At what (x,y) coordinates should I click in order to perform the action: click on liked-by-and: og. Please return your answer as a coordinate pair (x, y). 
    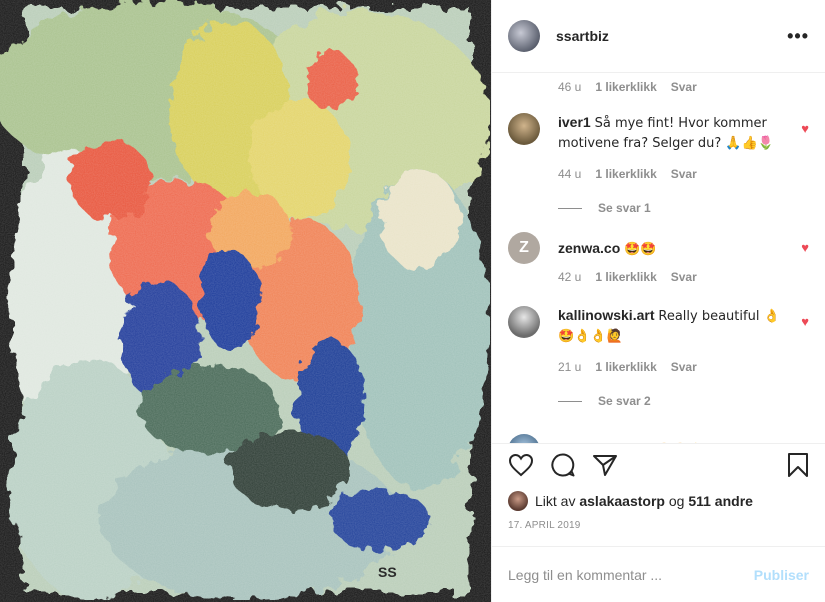
    Looking at the image, I should click on (676, 501).